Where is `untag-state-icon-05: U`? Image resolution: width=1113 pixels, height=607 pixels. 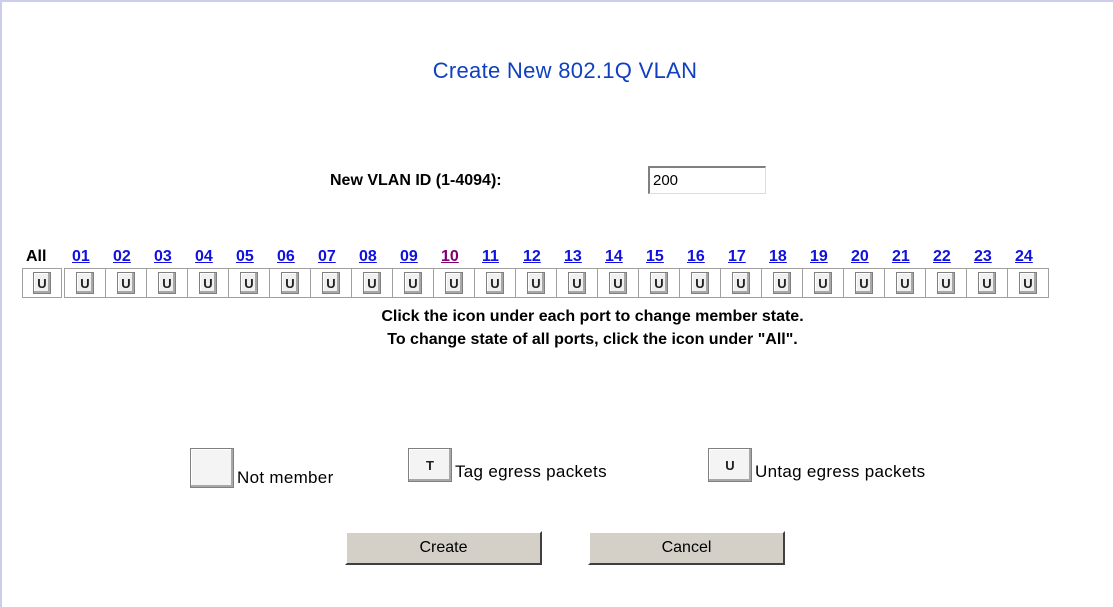
untag-state-icon-05: U is located at coordinates (249, 283).